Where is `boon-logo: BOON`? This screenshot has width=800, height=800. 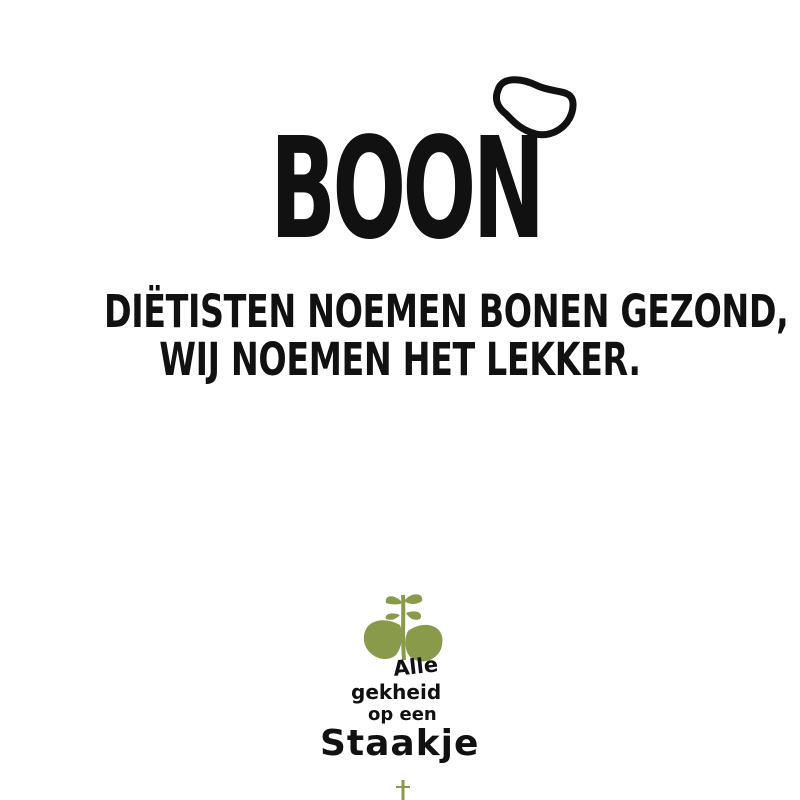
boon-logo: BOON is located at coordinates (425, 166).